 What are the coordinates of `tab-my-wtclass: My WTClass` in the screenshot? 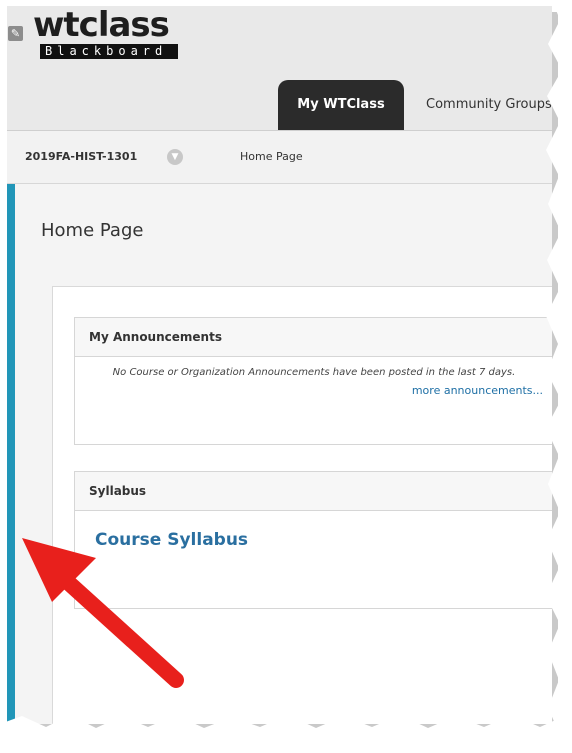 It's located at (341, 105).